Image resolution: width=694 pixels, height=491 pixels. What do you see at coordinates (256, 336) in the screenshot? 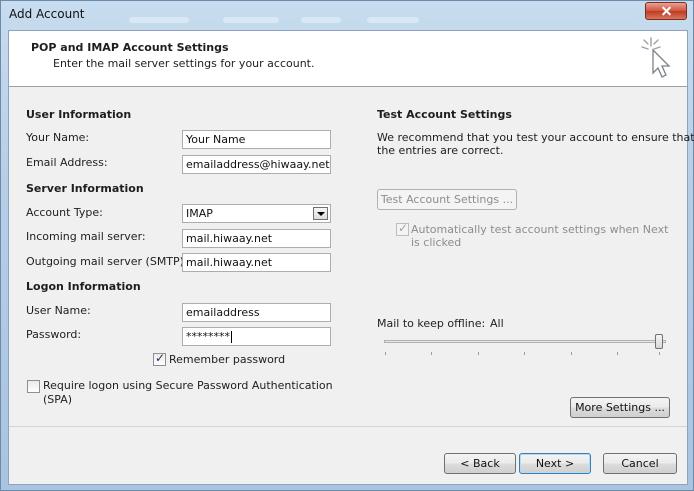
I see `password-input: ********` at bounding box center [256, 336].